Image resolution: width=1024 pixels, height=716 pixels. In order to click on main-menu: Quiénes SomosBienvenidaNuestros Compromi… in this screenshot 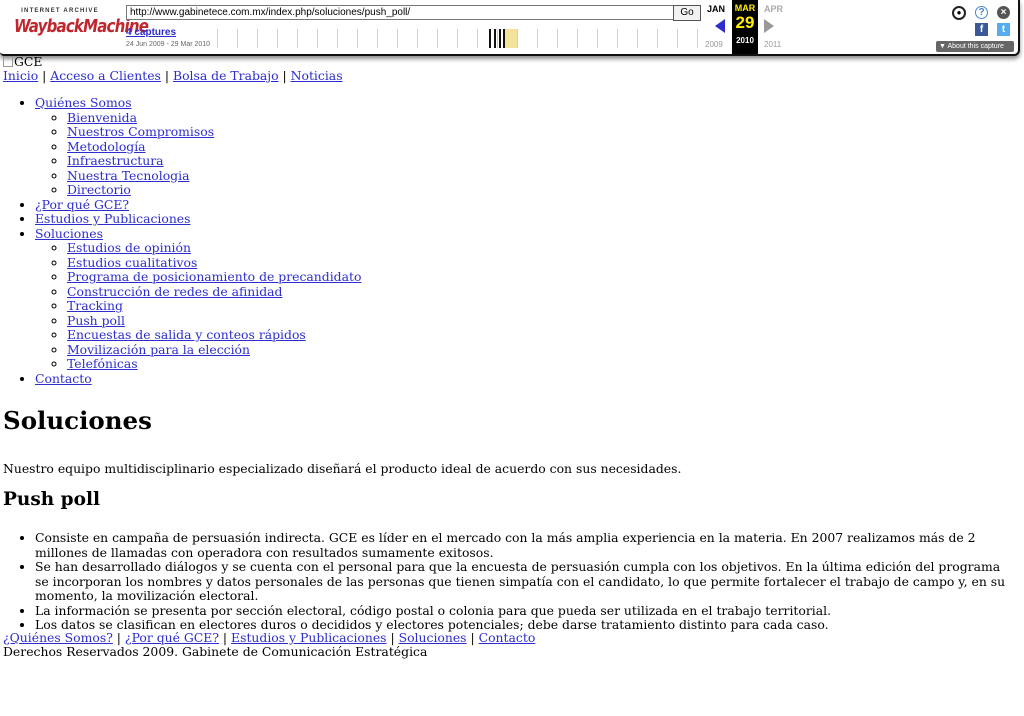, I will do `click(180, 240)`.